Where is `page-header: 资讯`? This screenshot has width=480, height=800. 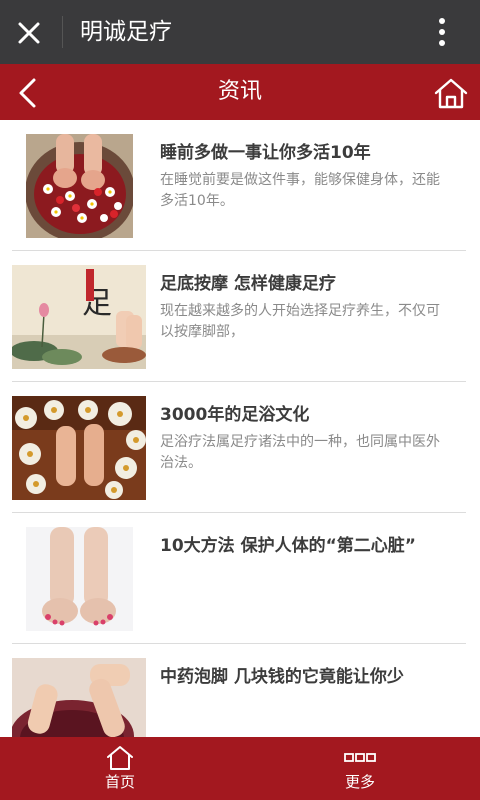
page-header: 资讯 is located at coordinates (240, 92).